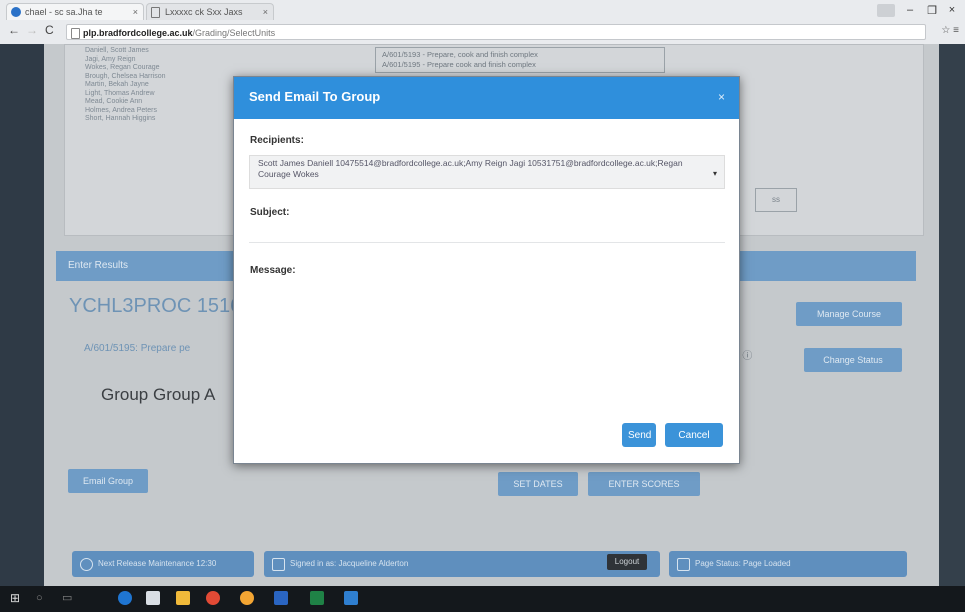 The image size is (965, 612). What do you see at coordinates (183, 598) in the screenshot?
I see `file-explorer-icon` at bounding box center [183, 598].